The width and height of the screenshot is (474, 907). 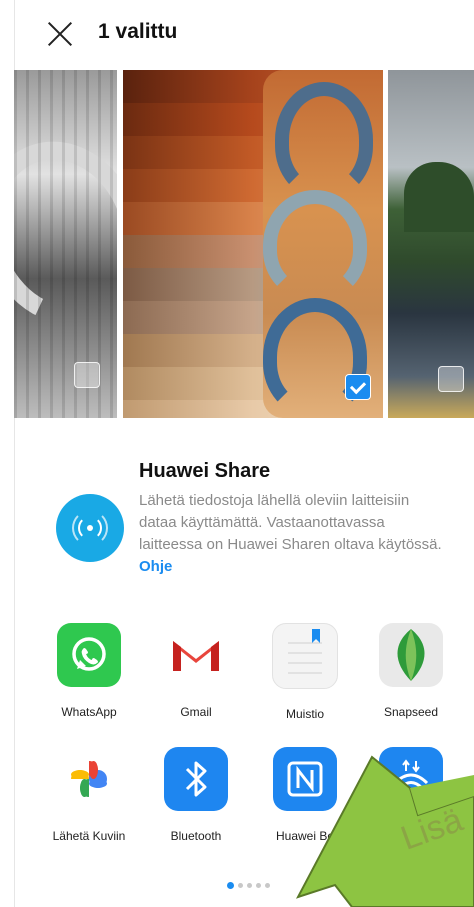 I want to click on help-link: Ohje, so click(x=155, y=566).